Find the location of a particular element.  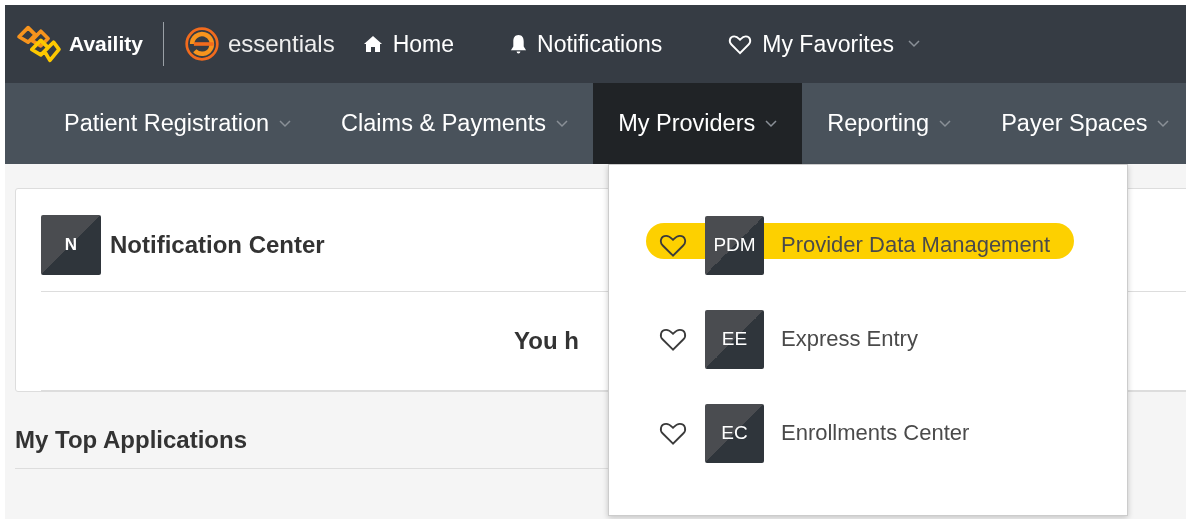

app-tile-icon: N is located at coordinates (71, 245).